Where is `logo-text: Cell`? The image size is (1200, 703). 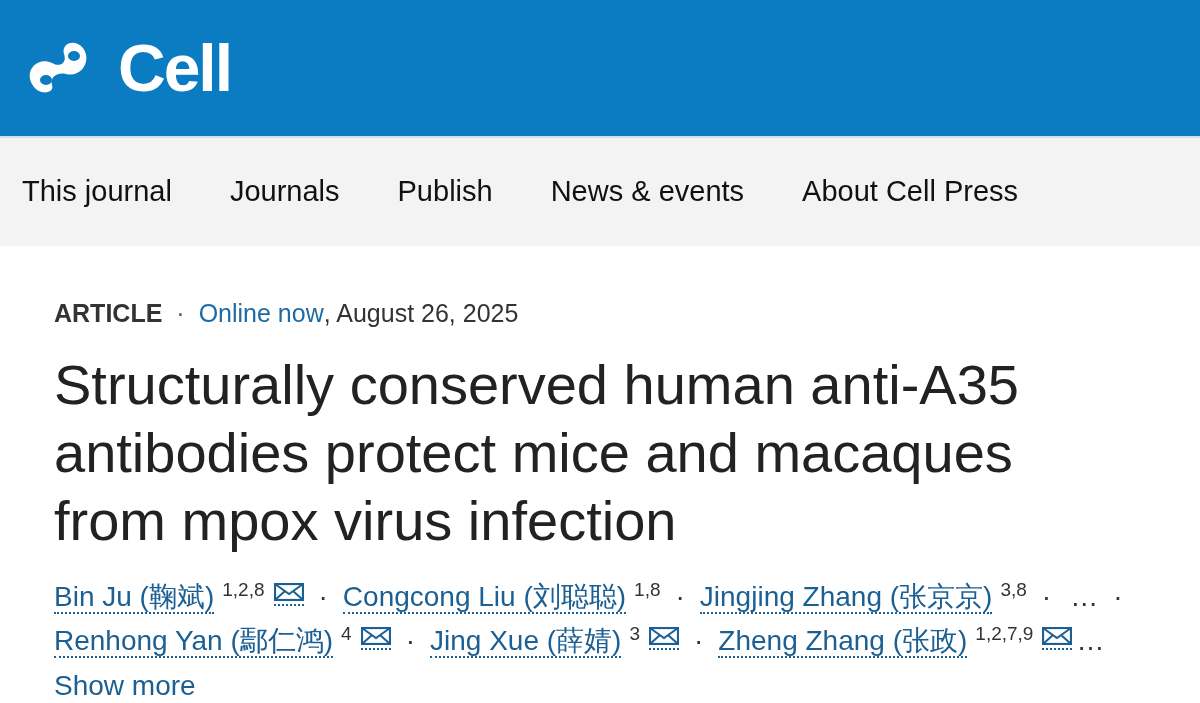 logo-text: Cell is located at coordinates (175, 68).